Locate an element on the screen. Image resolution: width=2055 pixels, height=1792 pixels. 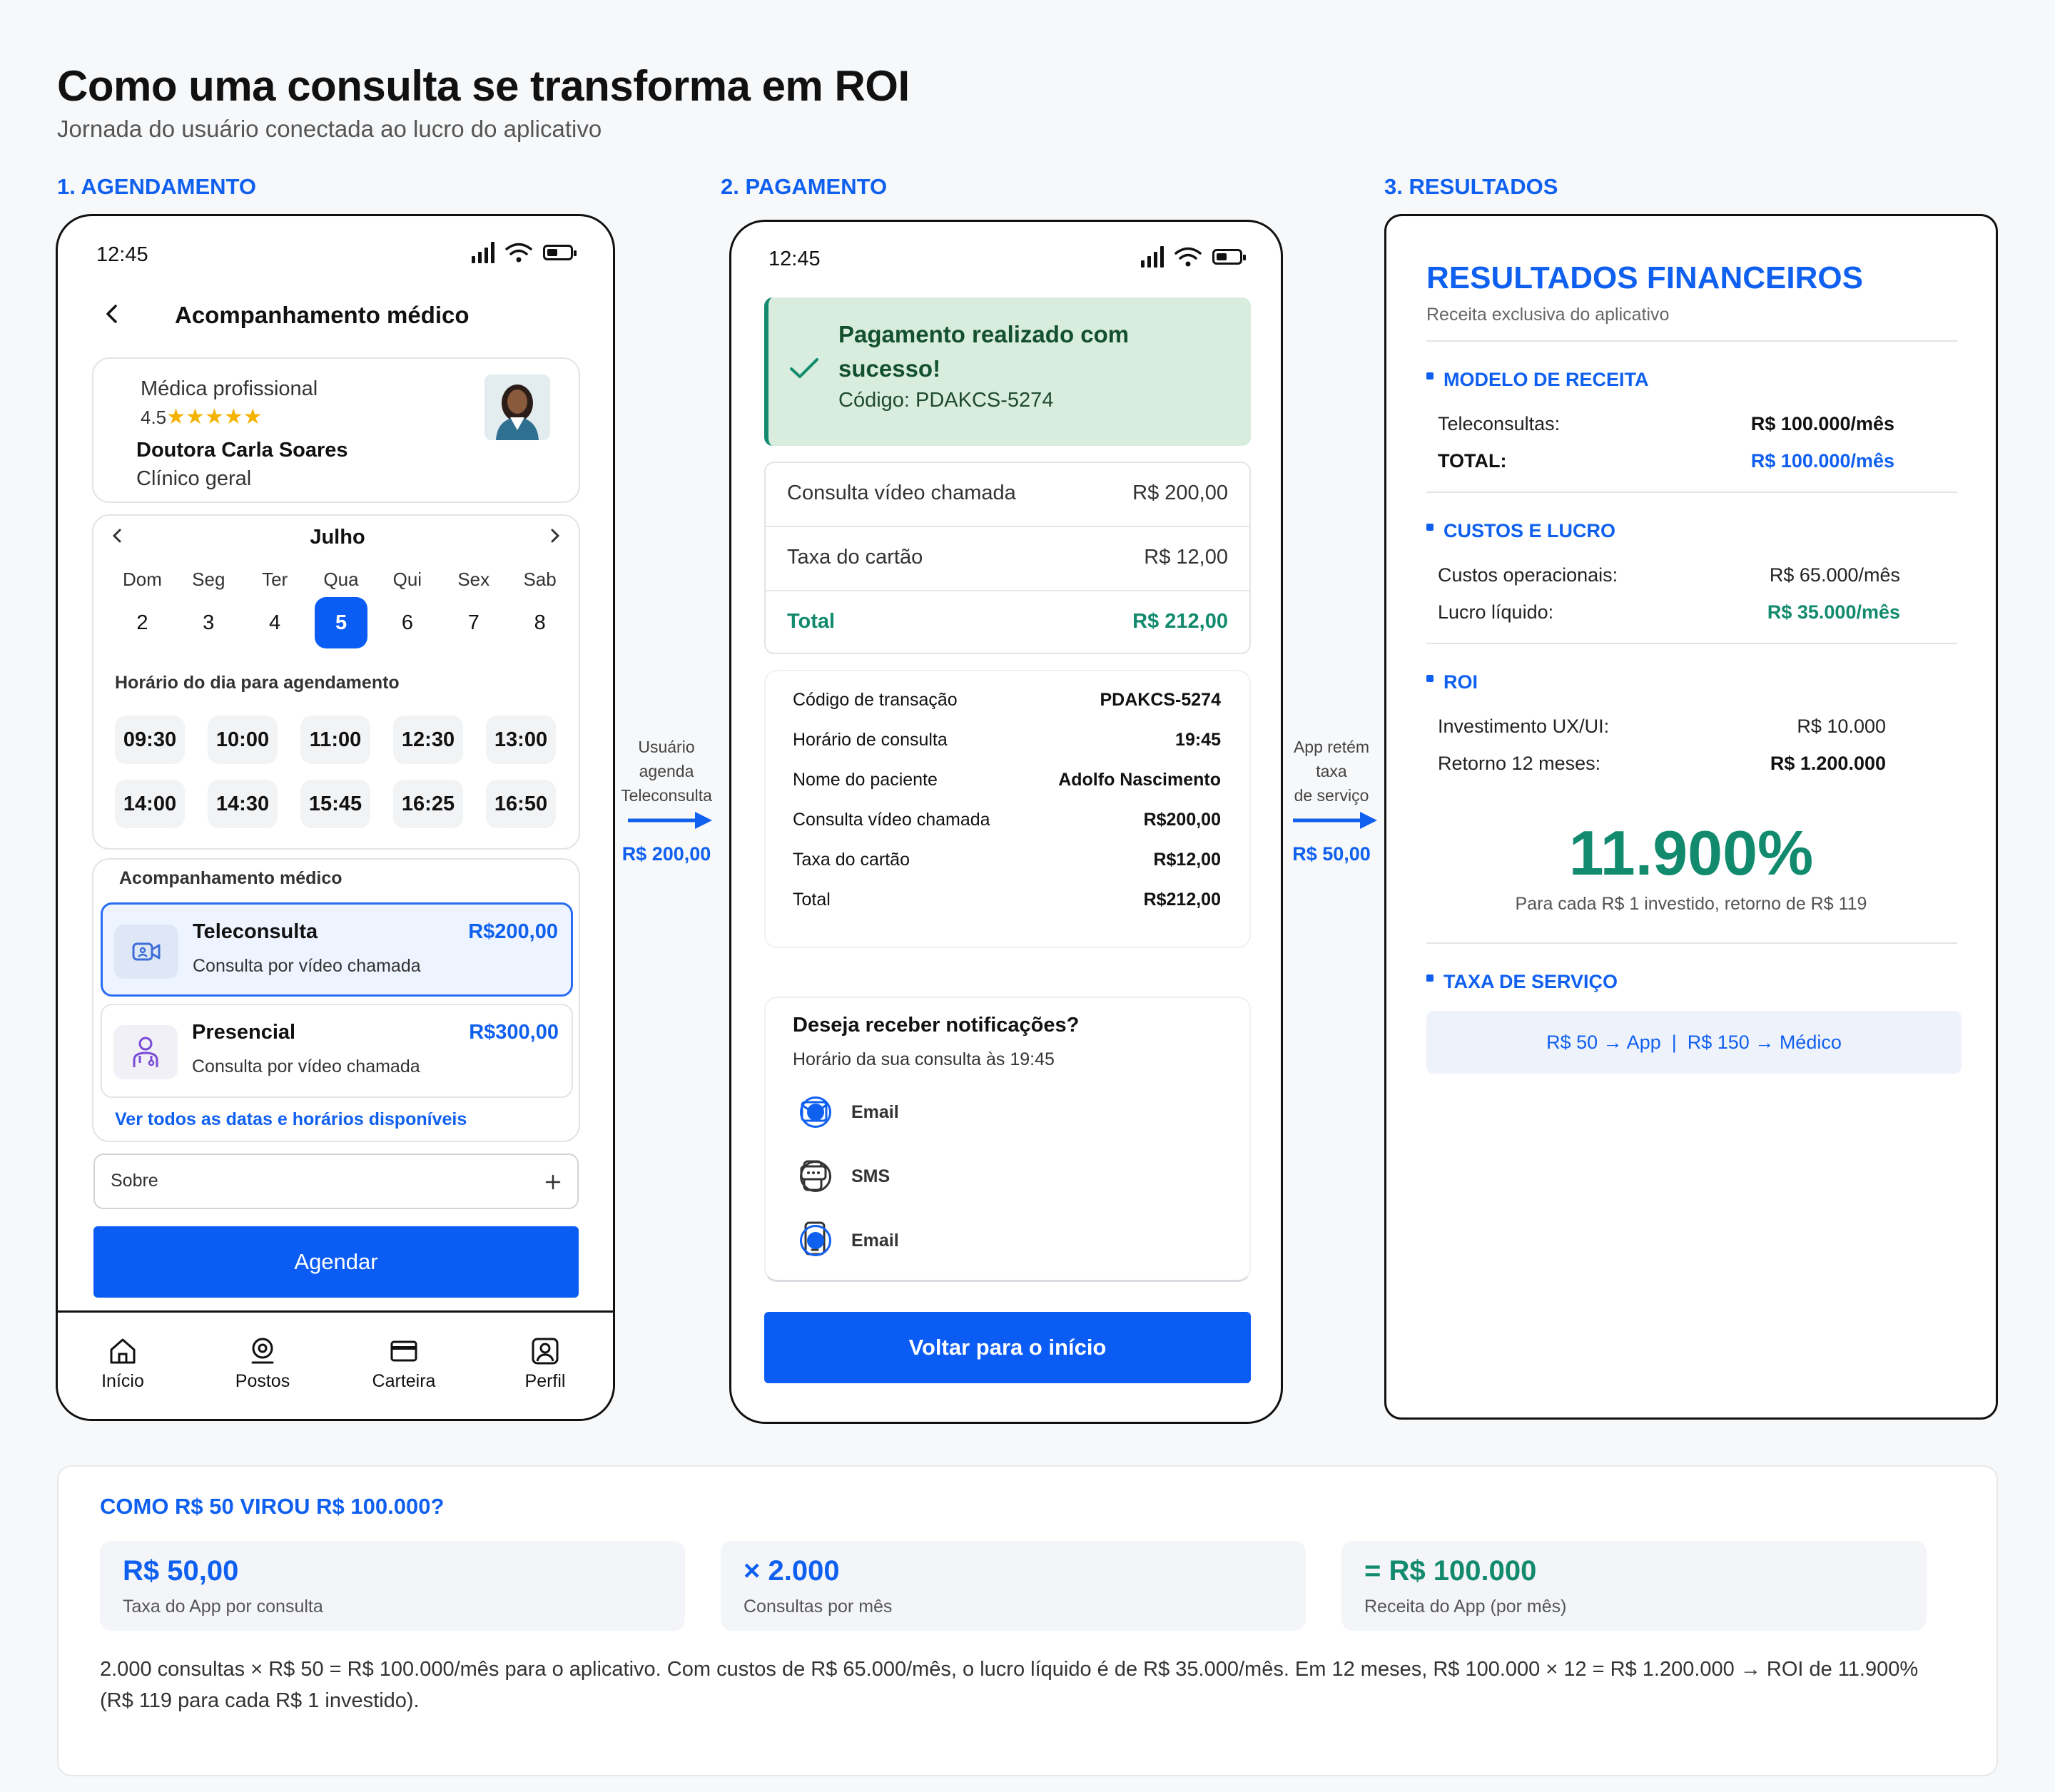
option-desc: Consulta por vídeo chamada is located at coordinates (306, 1066).